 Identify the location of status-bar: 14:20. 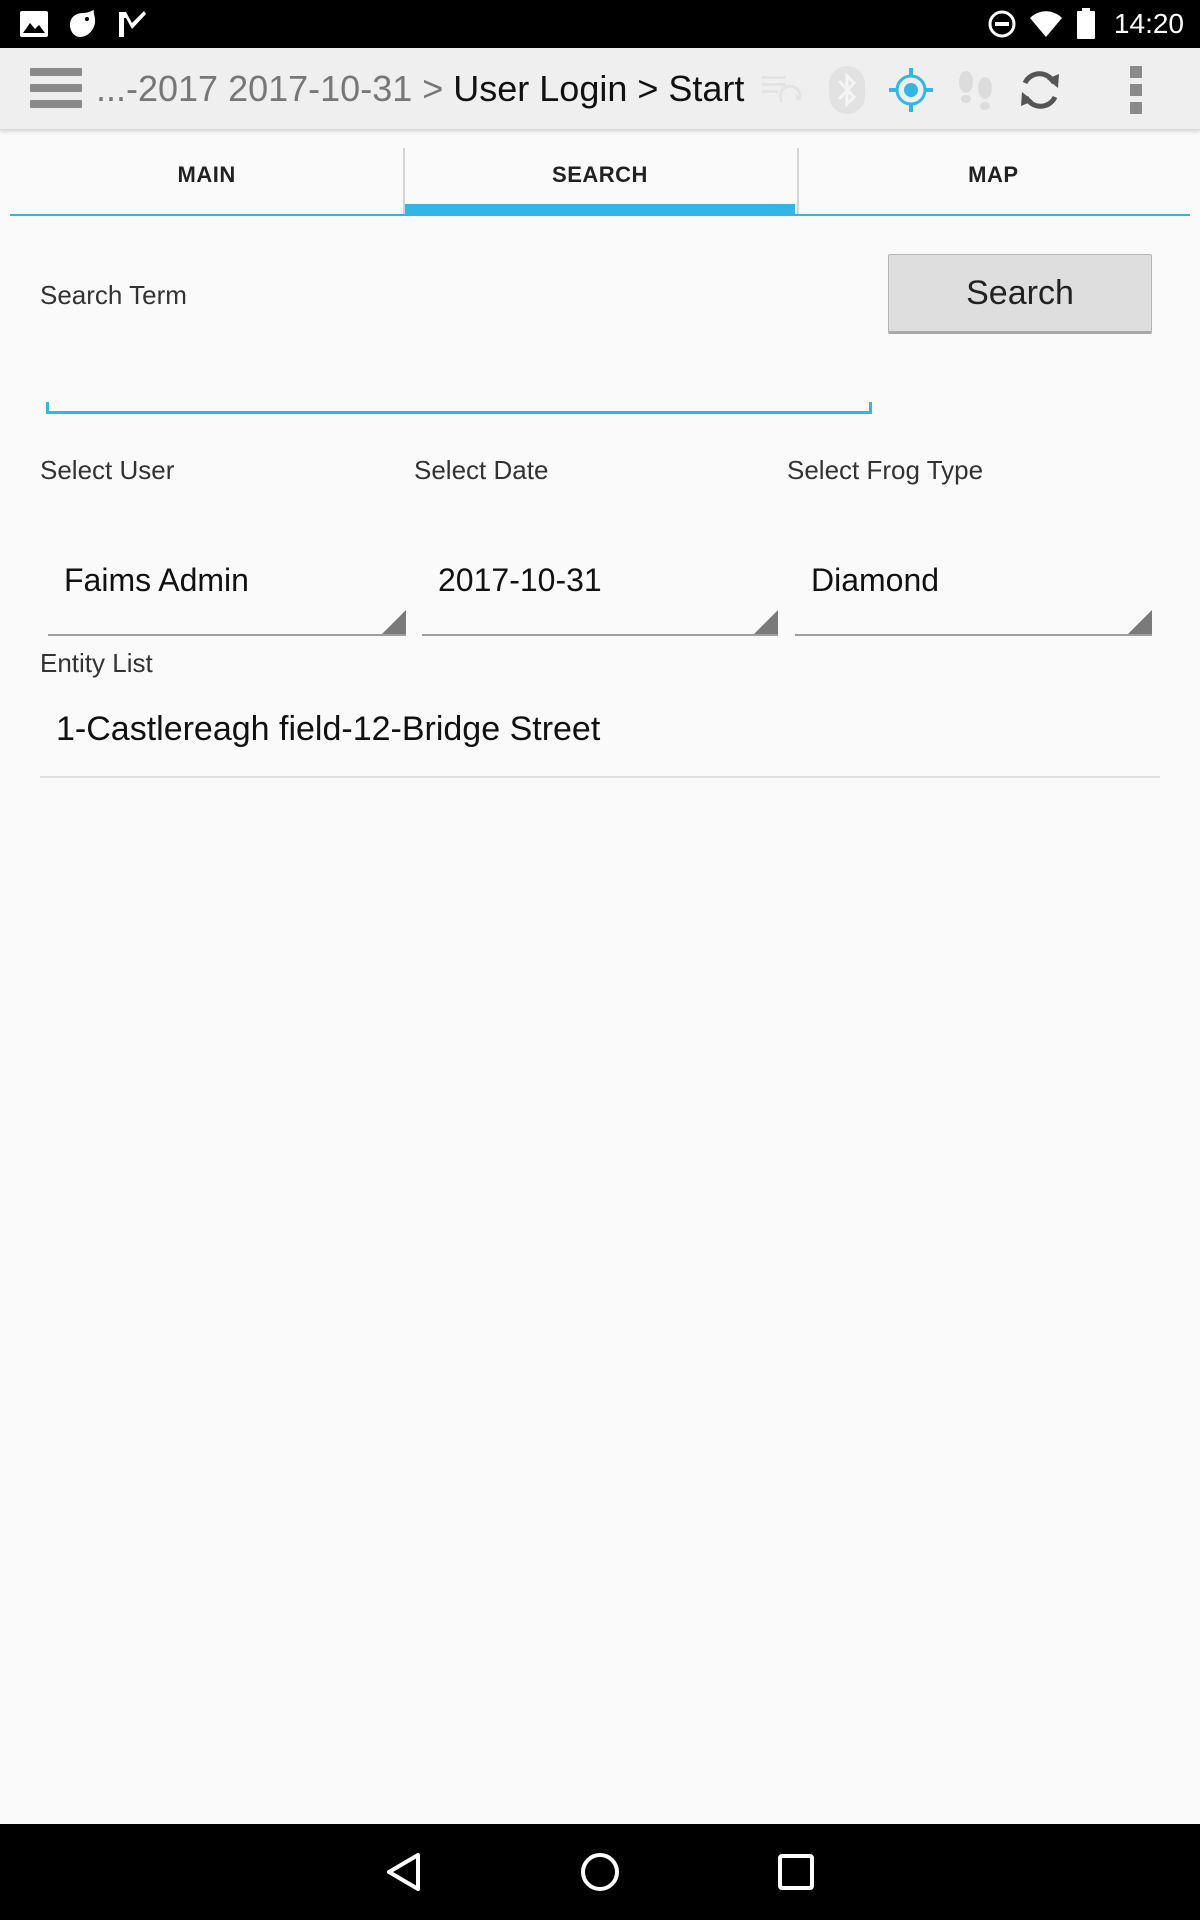
(600, 24).